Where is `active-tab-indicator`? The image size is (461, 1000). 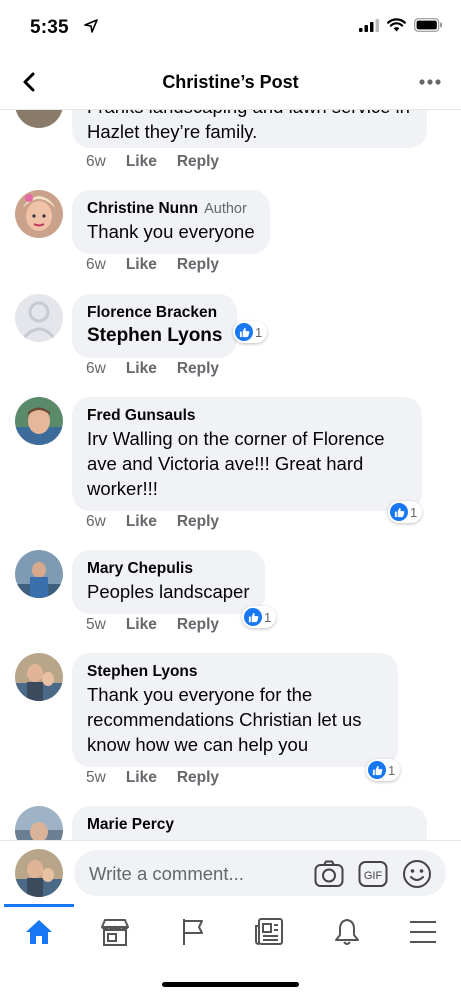 active-tab-indicator is located at coordinates (39, 905).